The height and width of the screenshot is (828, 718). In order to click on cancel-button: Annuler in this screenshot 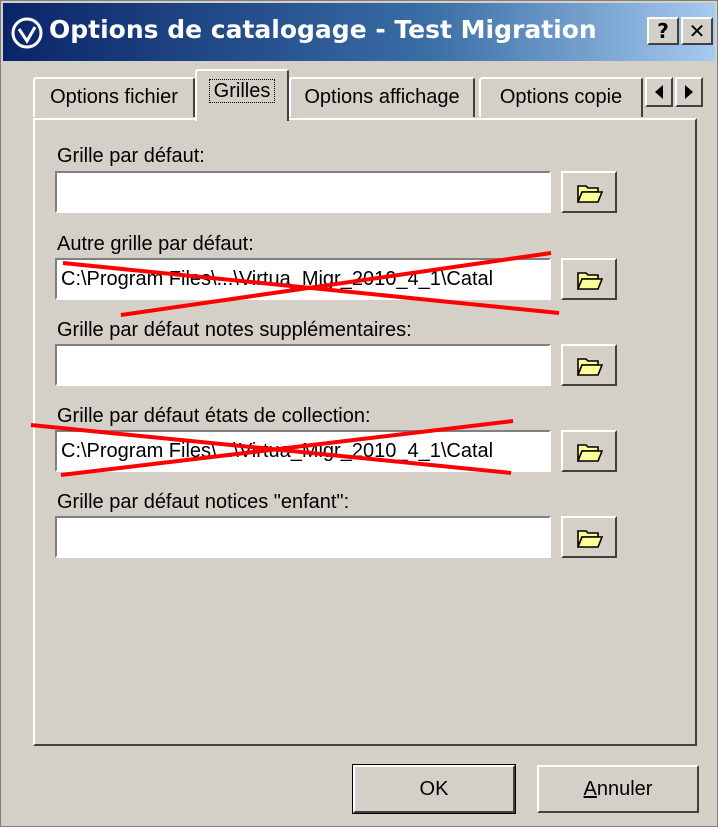, I will do `click(618, 789)`.